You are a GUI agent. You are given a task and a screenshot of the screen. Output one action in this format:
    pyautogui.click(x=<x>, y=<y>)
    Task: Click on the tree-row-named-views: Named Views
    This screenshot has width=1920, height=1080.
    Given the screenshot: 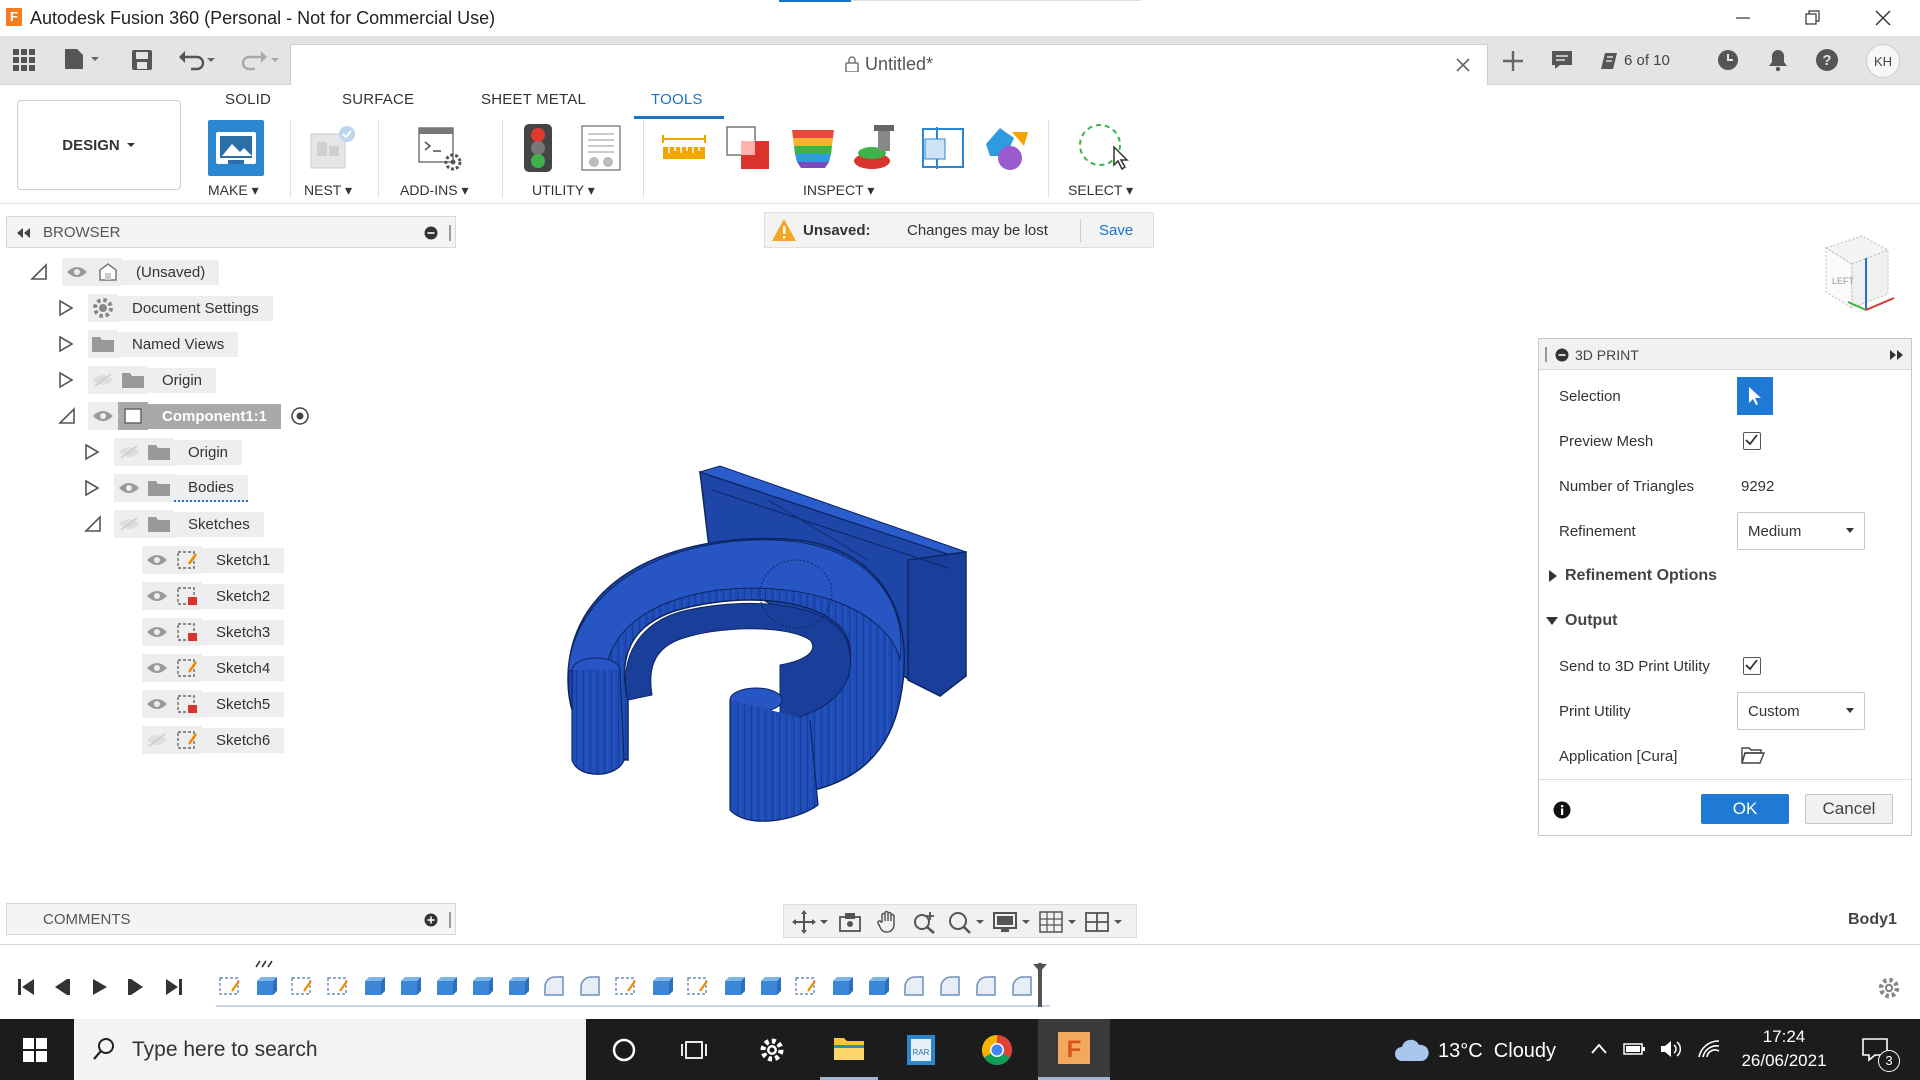 What is the action you would take?
    pyautogui.click(x=148, y=344)
    